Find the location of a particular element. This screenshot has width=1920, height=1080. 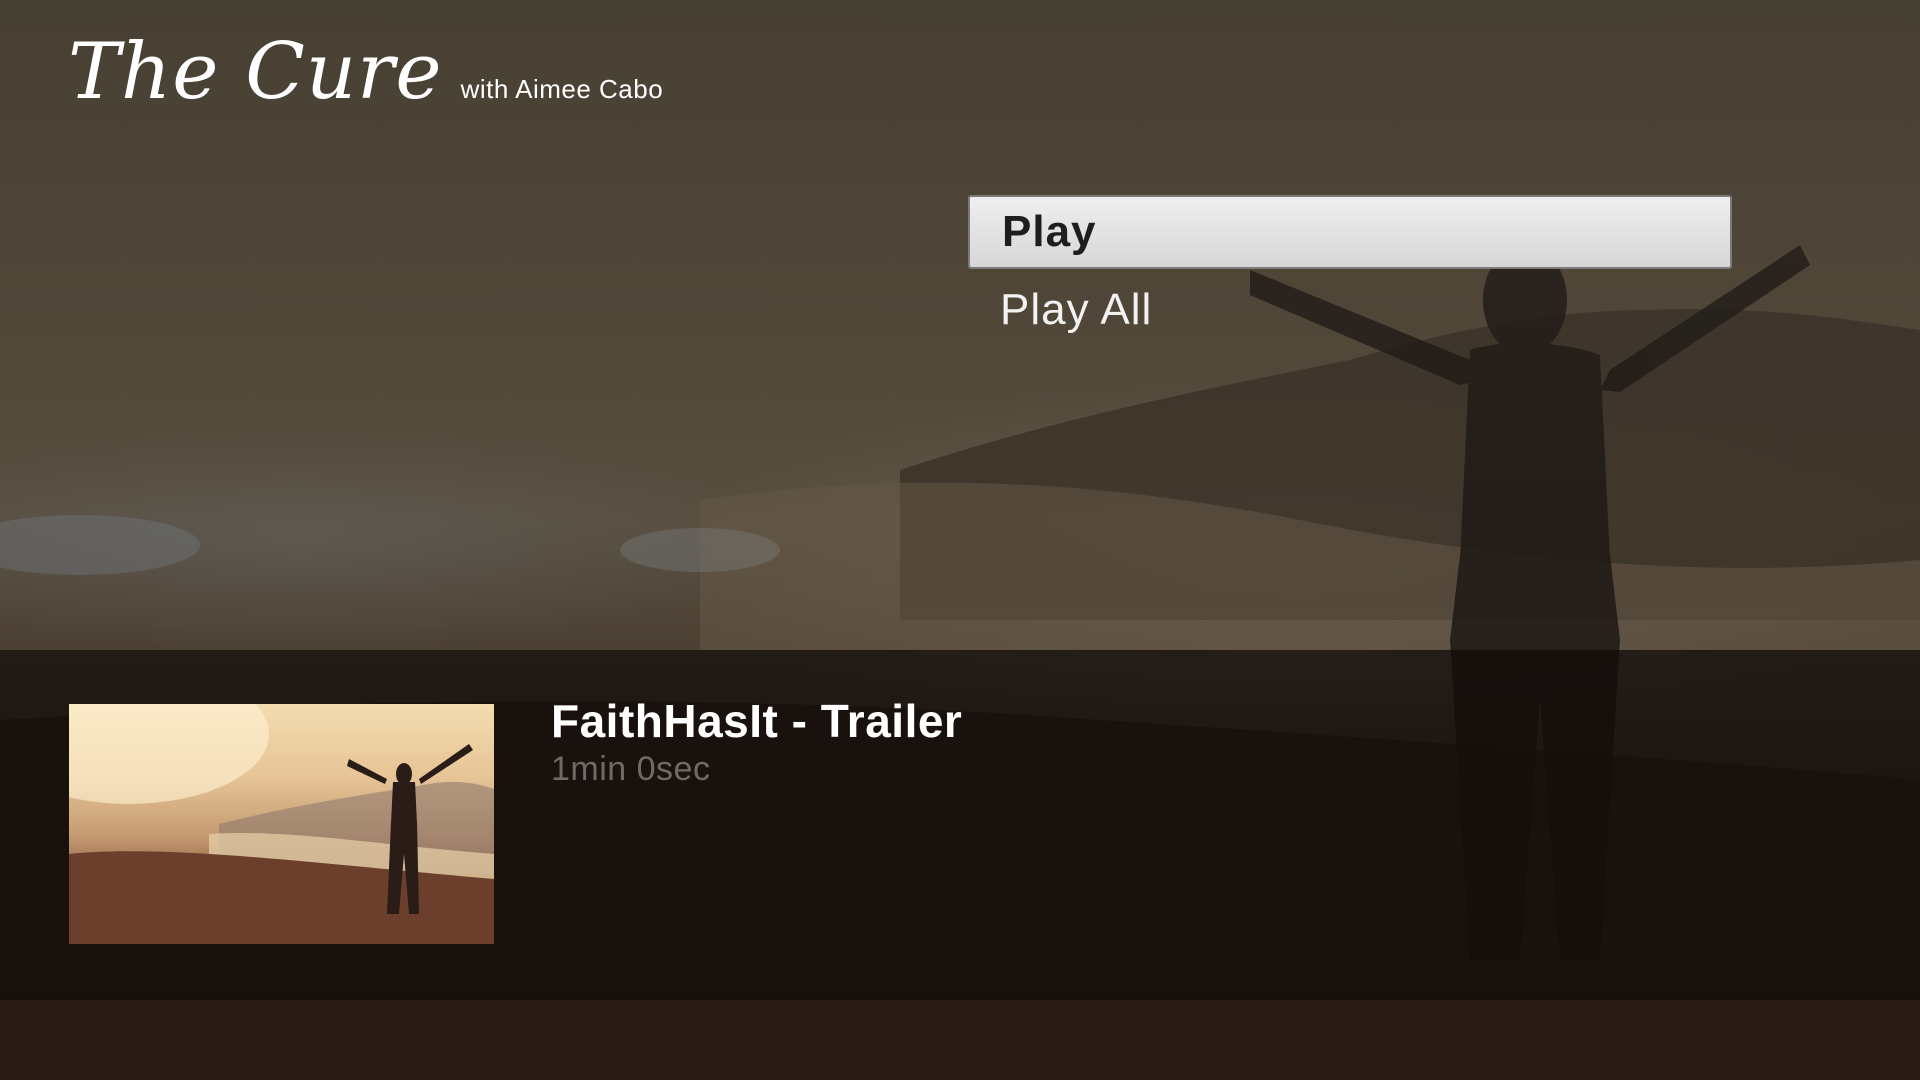

play-button: Play is located at coordinates (1350, 232).